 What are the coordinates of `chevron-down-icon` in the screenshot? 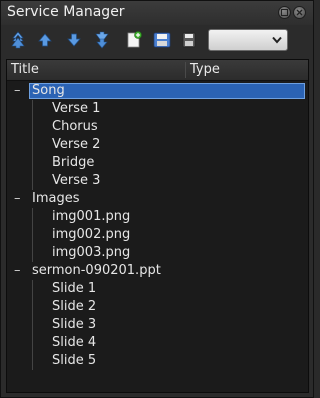 It's located at (277, 40).